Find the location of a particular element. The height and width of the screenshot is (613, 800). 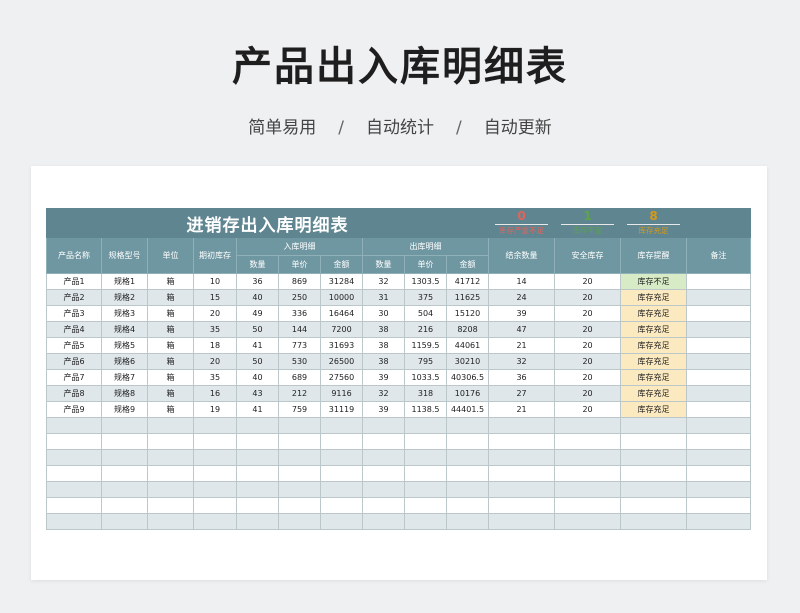

table-cell: 产品6 is located at coordinates (74, 361).